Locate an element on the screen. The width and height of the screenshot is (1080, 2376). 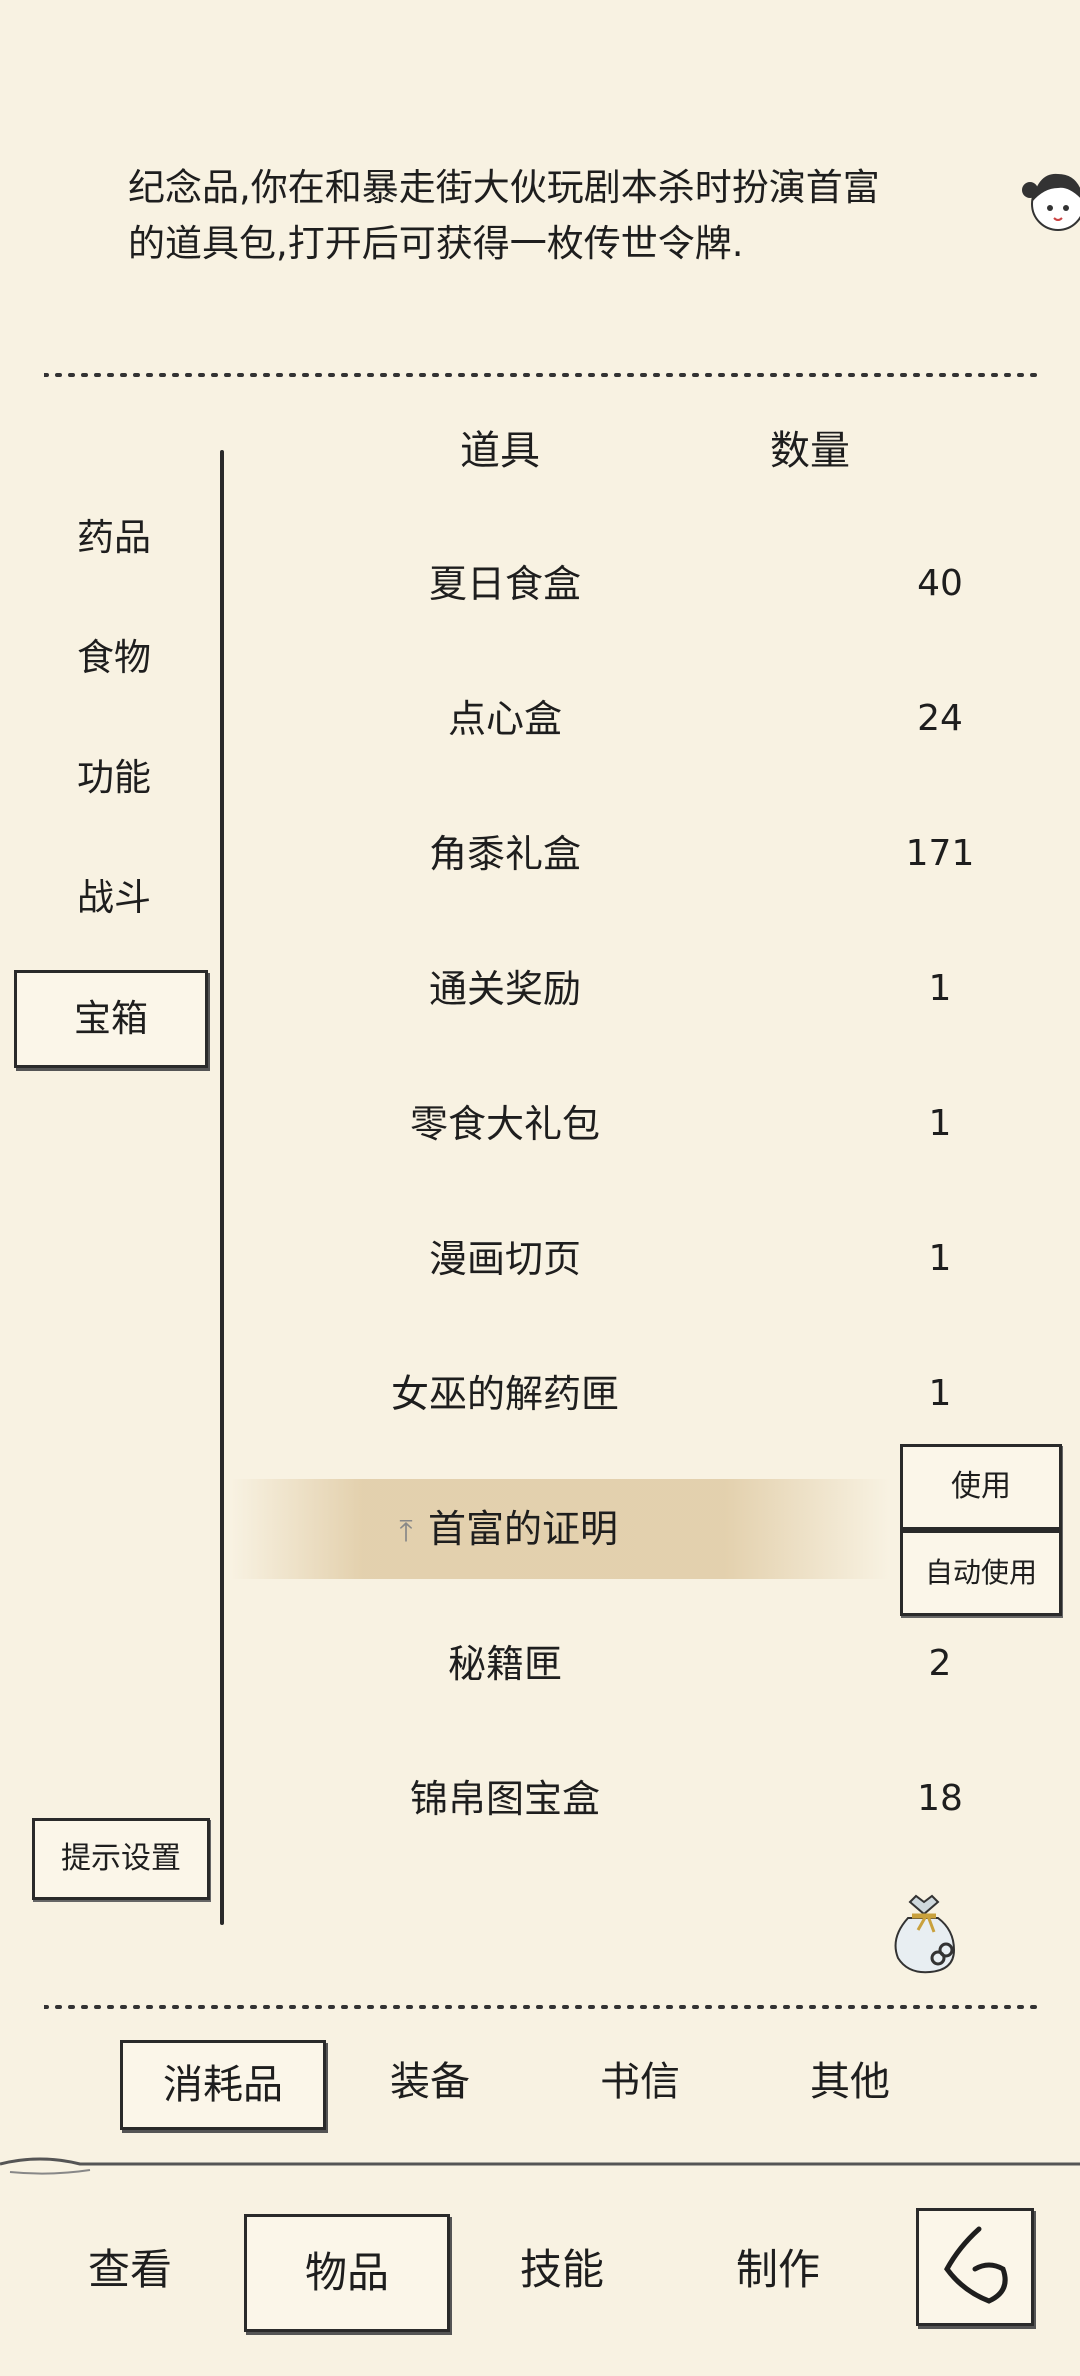
tab-letters: 书信 is located at coordinates (640, 2082).